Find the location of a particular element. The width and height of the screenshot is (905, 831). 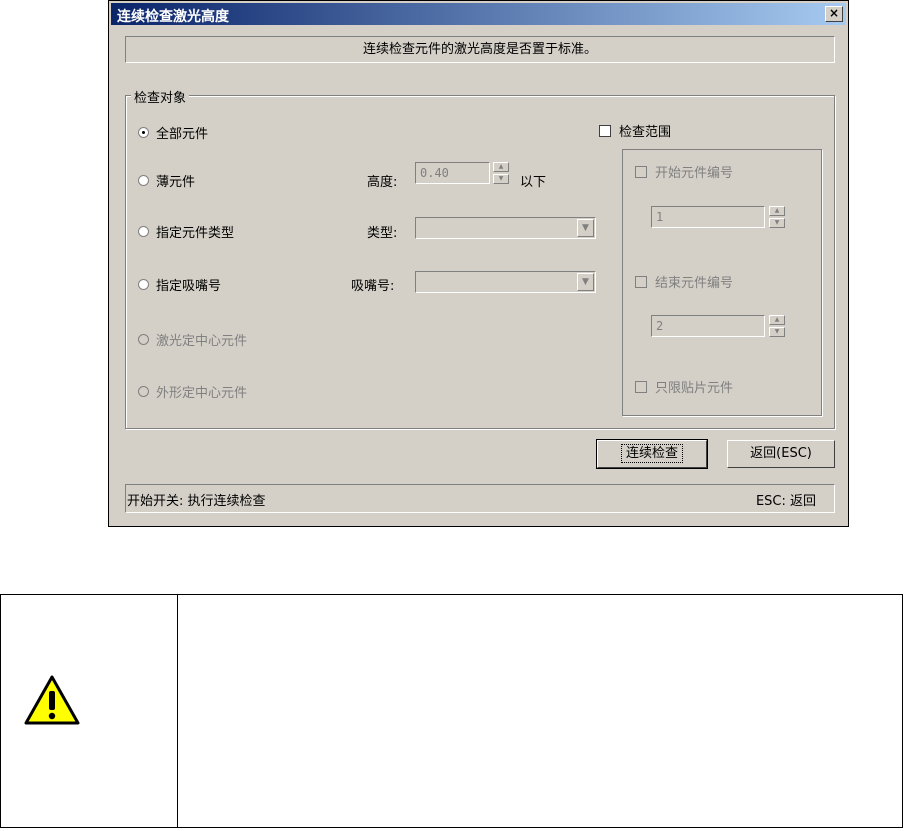

start-number-input: 1 is located at coordinates (708, 217).